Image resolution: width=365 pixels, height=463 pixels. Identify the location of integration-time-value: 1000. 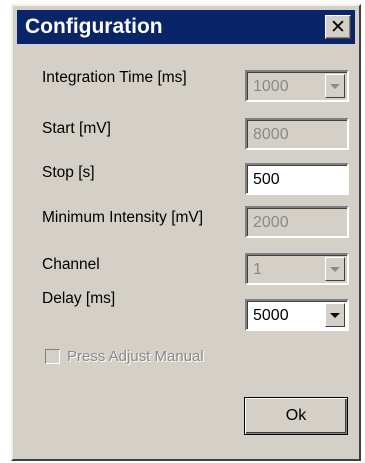
(271, 86).